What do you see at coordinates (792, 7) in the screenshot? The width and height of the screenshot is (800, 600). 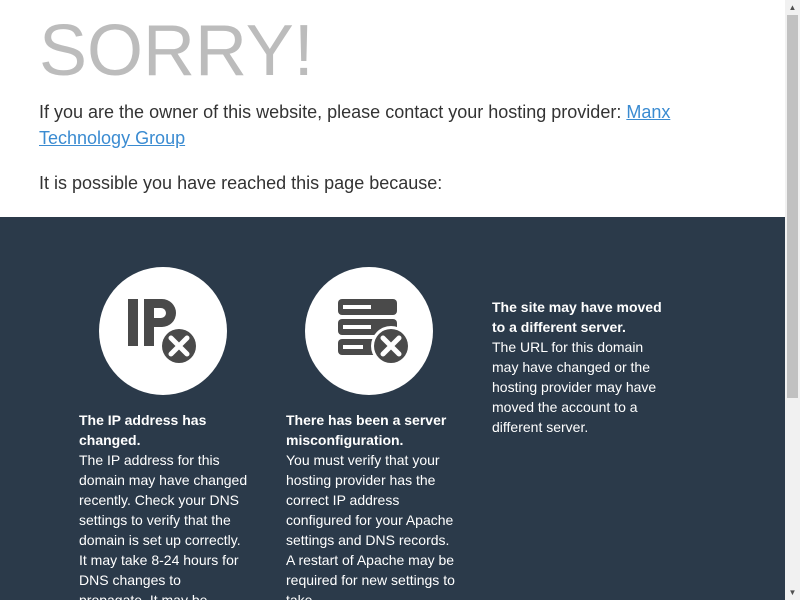 I see `scroll-up-arrow-icon: ▲` at bounding box center [792, 7].